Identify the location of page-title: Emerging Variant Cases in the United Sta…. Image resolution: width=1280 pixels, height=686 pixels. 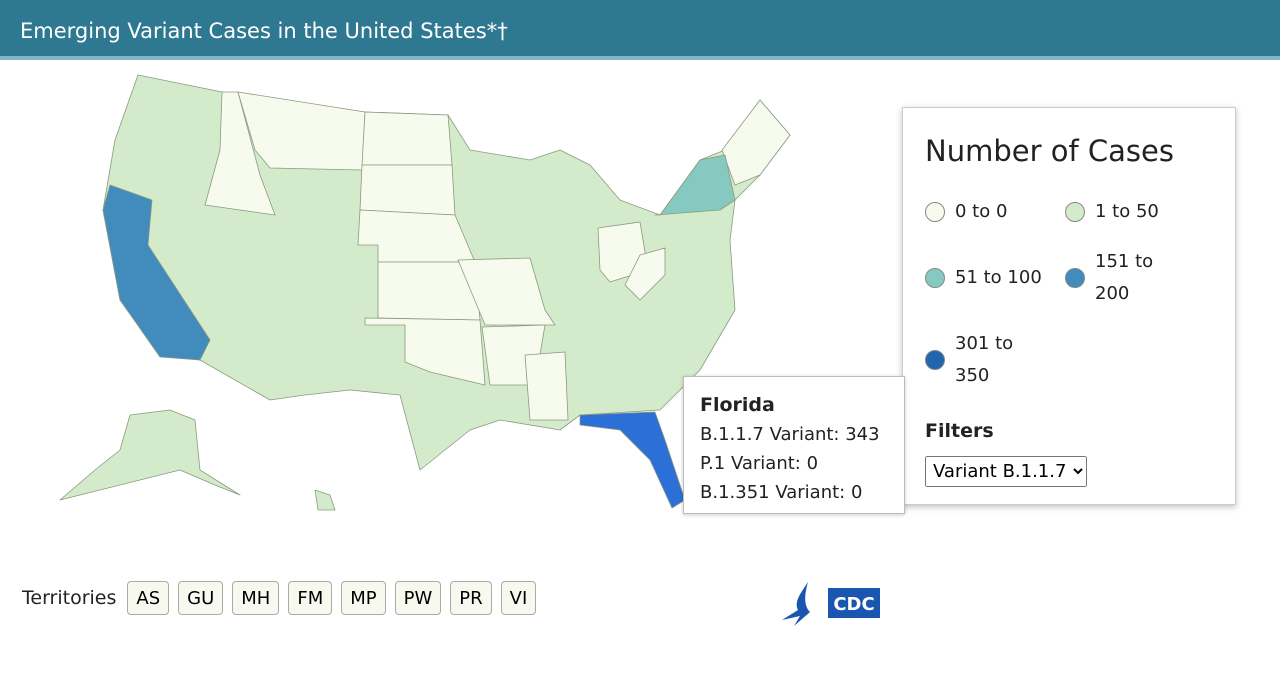
(264, 31).